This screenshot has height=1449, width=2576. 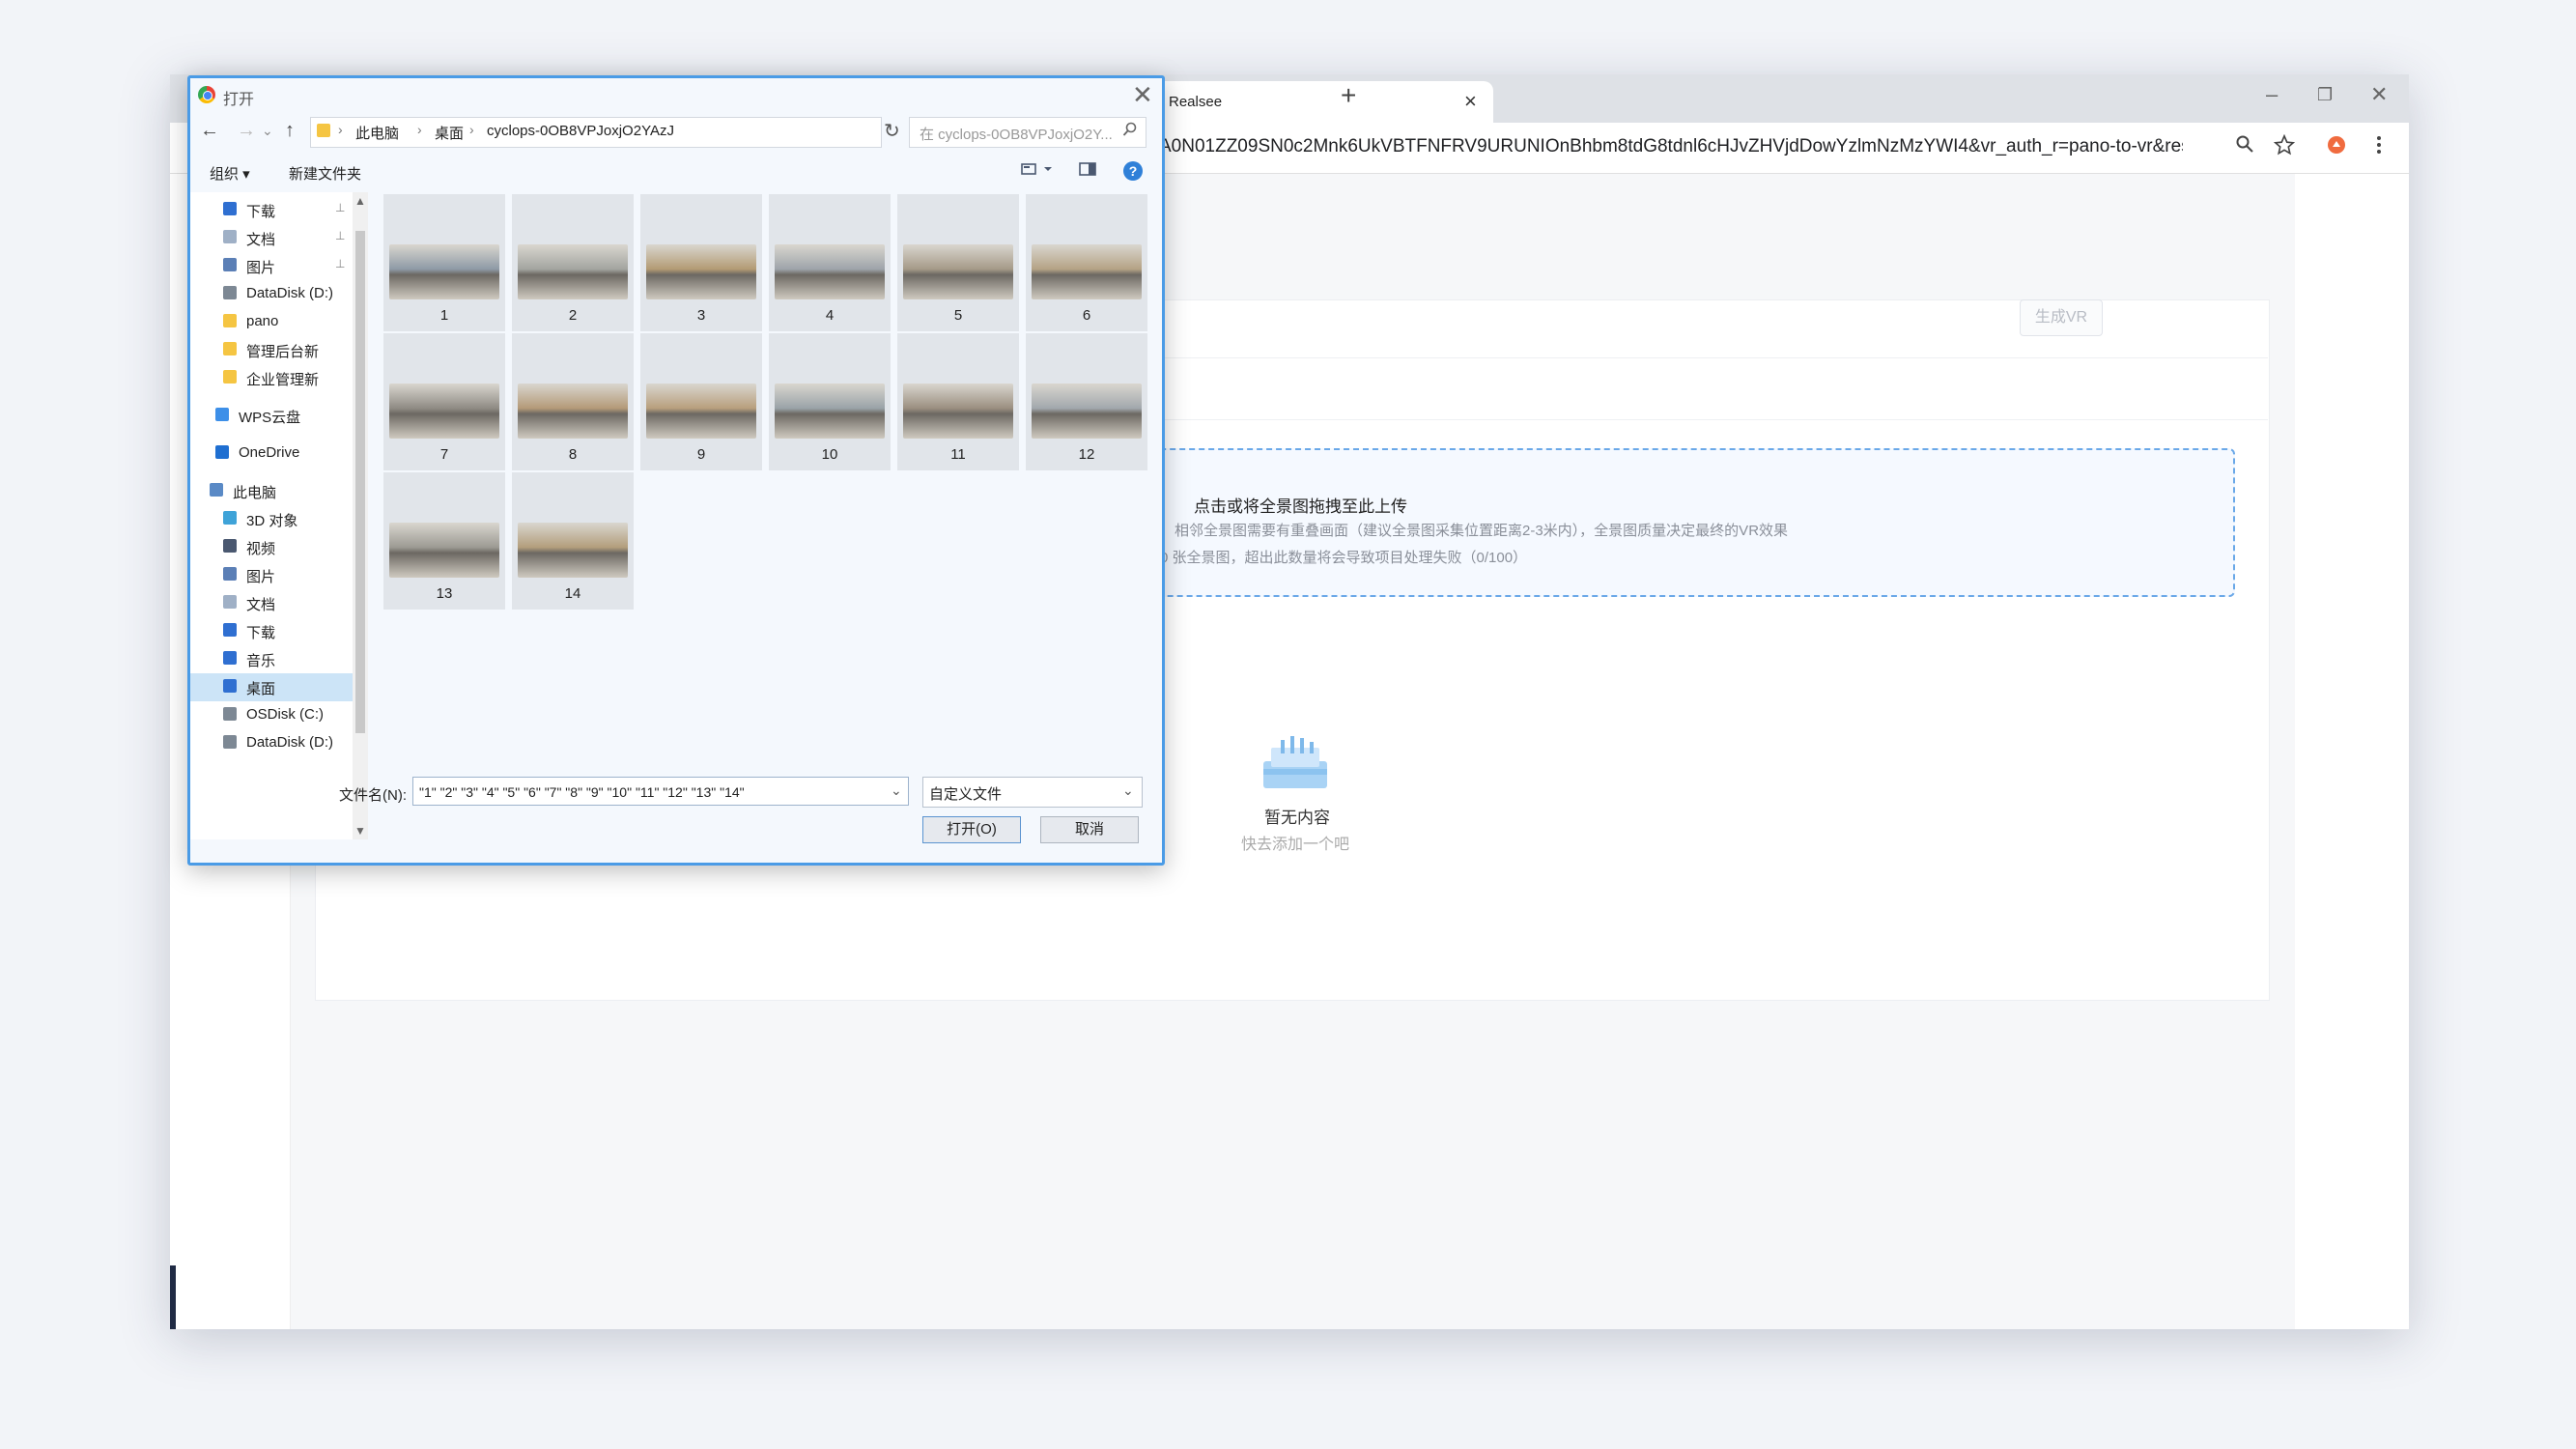 What do you see at coordinates (271, 266) in the screenshot?
I see `nav-item: 图片 ⊥` at bounding box center [271, 266].